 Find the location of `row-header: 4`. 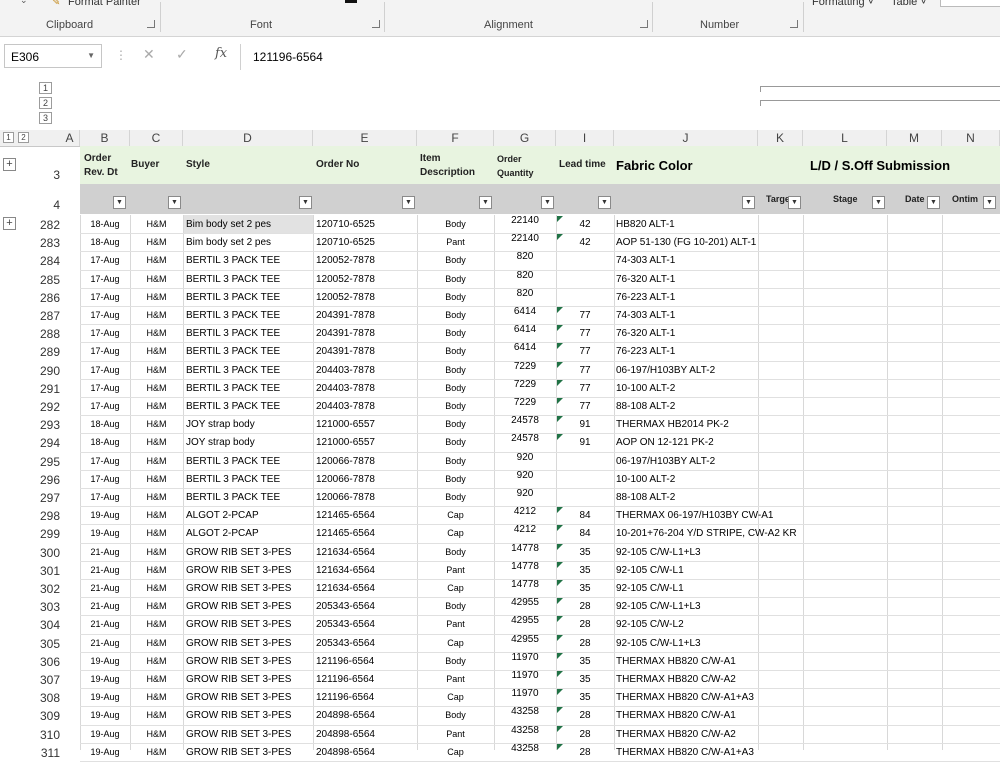

row-header: 4 is located at coordinates (41, 205).